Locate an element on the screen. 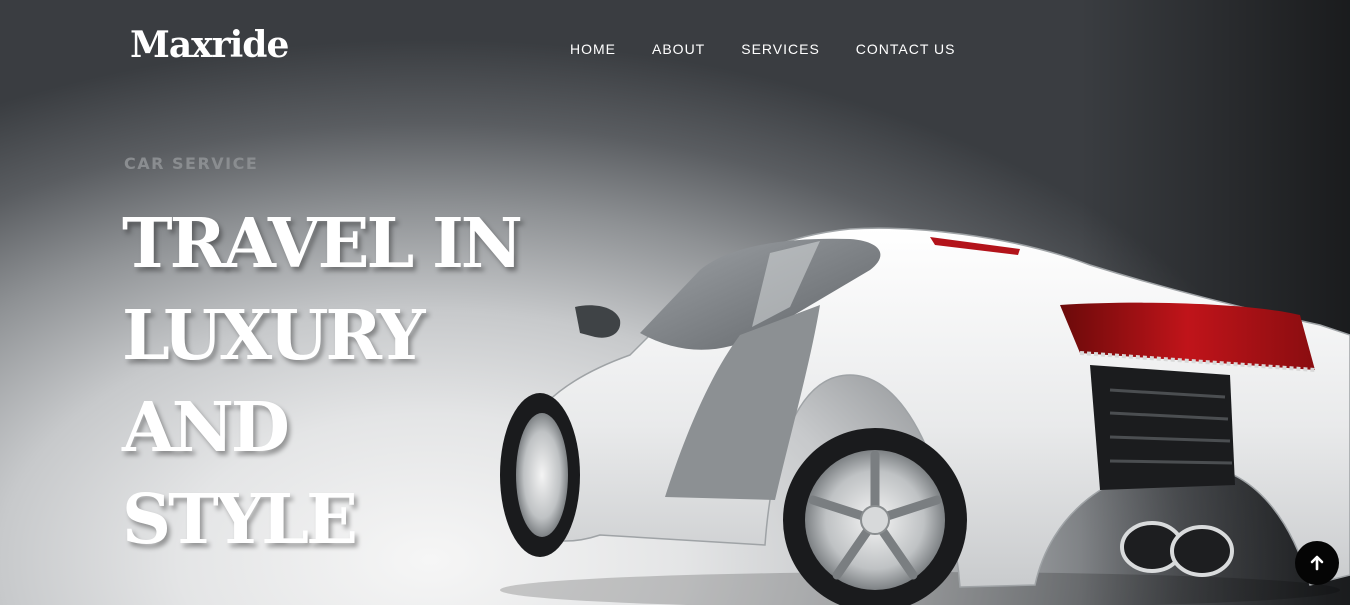 This screenshot has width=1350, height=605. main-nav: HOME ABOUT SERVICES CONTACT US is located at coordinates (763, 49).